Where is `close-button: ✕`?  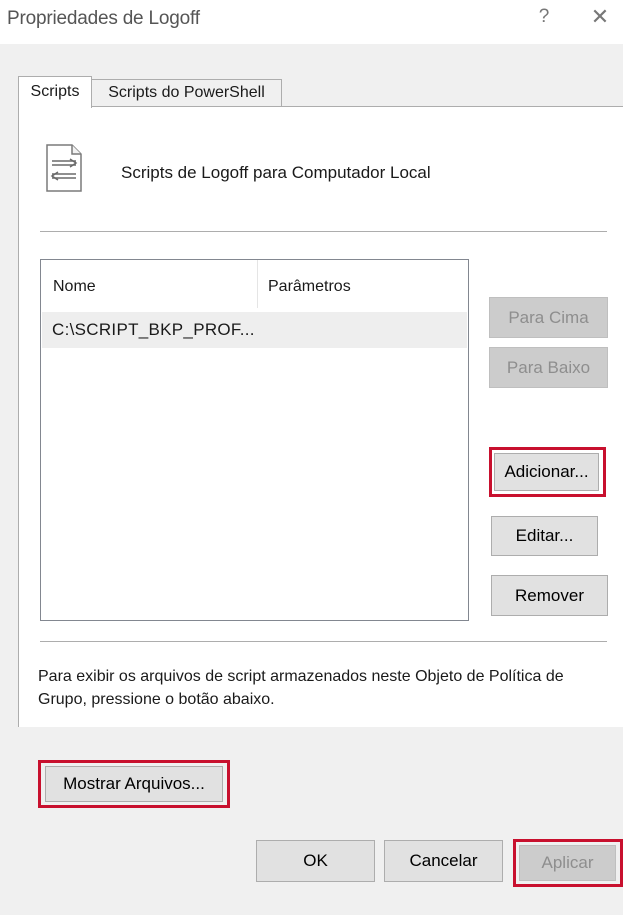
close-button: ✕ is located at coordinates (600, 17).